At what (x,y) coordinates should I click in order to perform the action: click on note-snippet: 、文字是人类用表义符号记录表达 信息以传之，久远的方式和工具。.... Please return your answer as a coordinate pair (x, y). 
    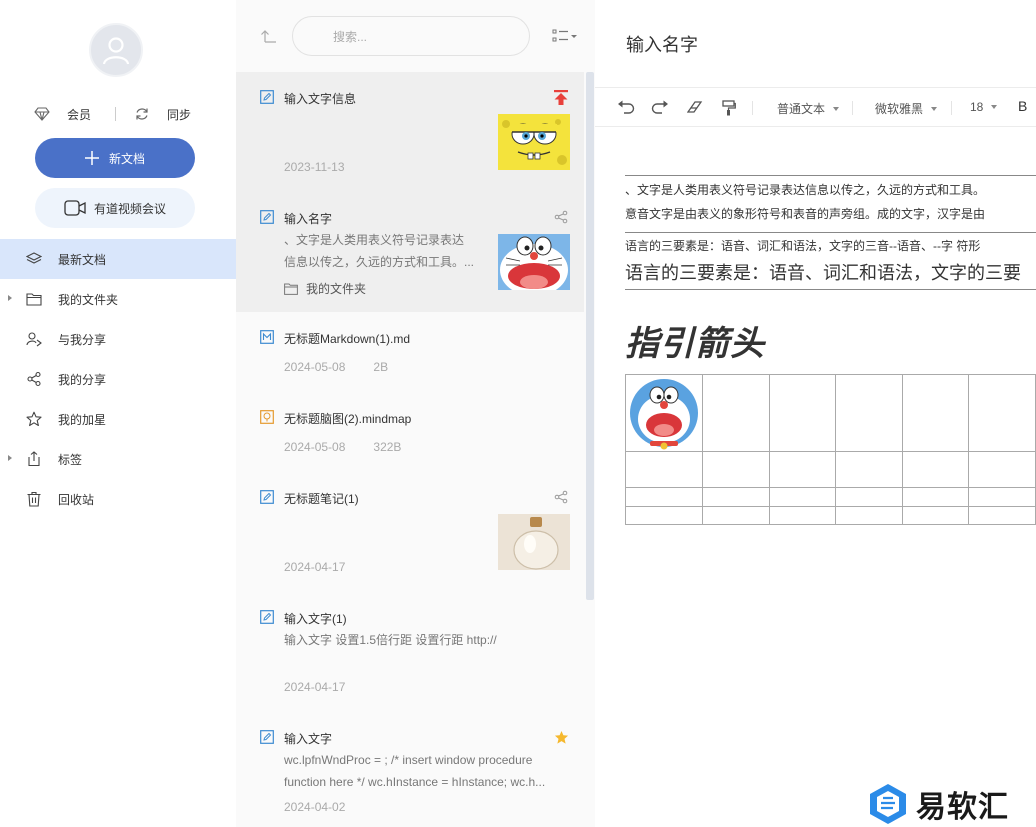
    Looking at the image, I should click on (379, 251).